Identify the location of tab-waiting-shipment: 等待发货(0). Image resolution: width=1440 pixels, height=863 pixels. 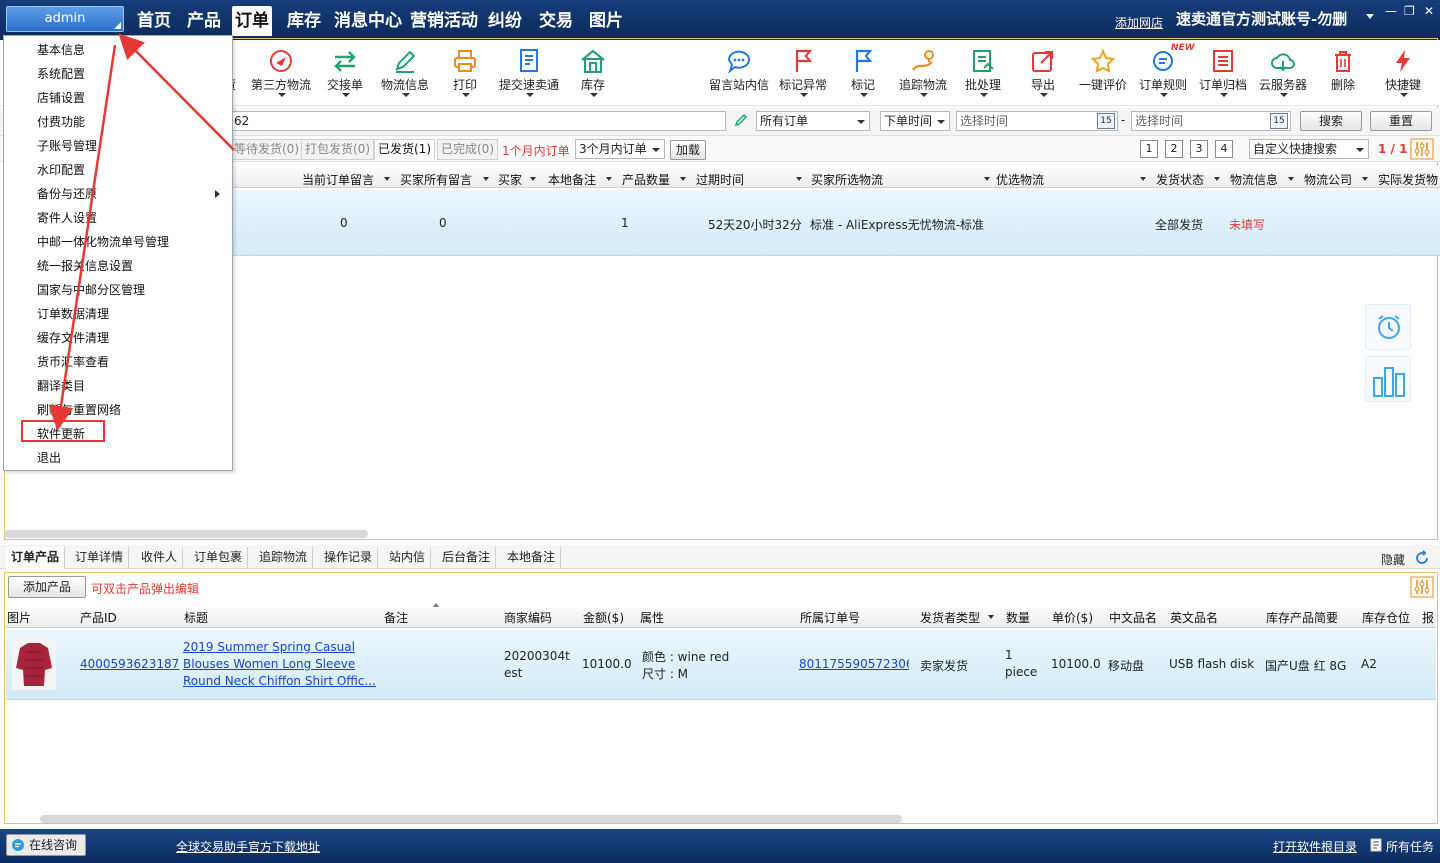
(266, 149).